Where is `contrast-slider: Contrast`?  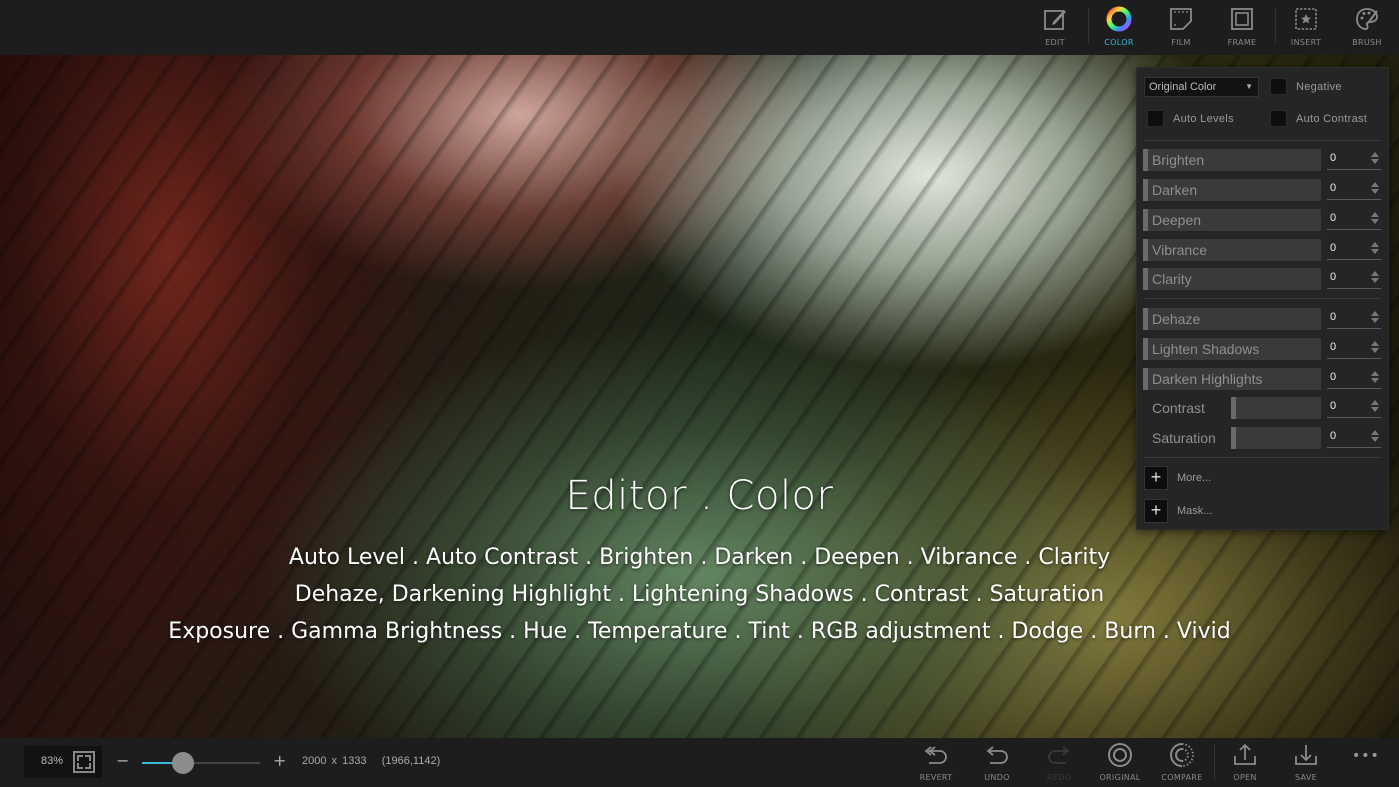 contrast-slider: Contrast is located at coordinates (1232, 408).